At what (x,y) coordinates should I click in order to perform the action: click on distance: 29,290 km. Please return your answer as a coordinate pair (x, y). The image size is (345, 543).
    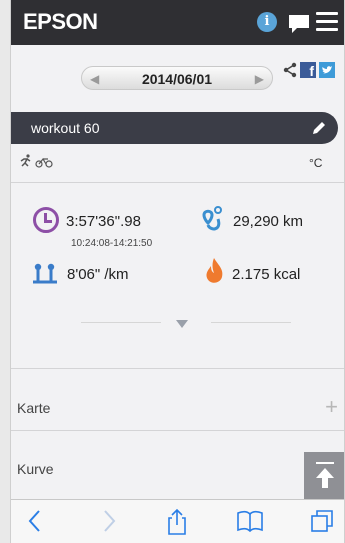
    Looking at the image, I should click on (268, 221).